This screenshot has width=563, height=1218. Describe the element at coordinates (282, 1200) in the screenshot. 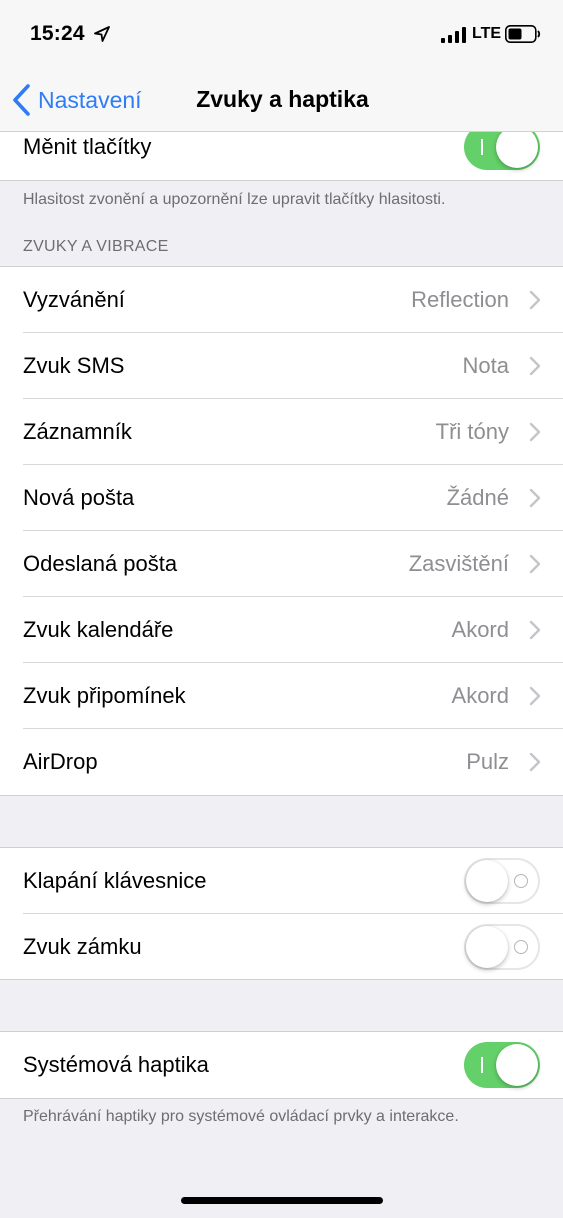

I see `home-indicator` at that location.